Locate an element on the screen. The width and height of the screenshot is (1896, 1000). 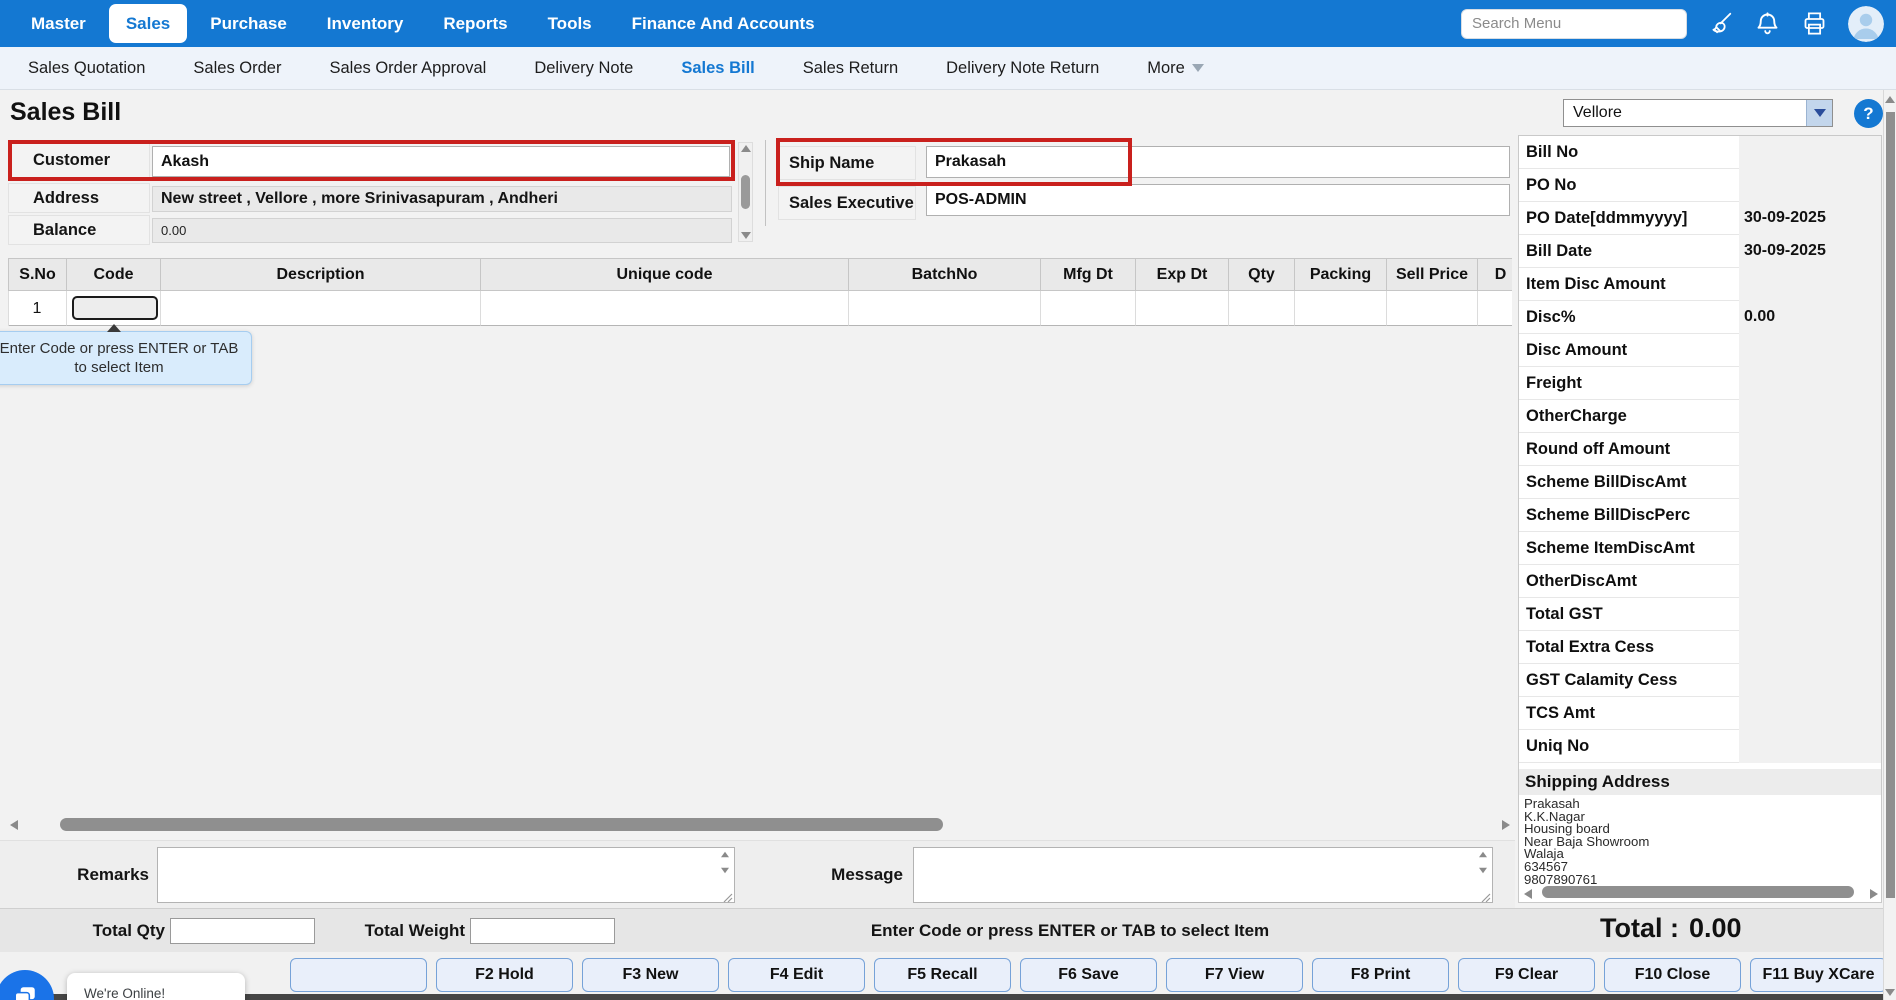
submenu-item: Sales Order Approval is located at coordinates (407, 68).